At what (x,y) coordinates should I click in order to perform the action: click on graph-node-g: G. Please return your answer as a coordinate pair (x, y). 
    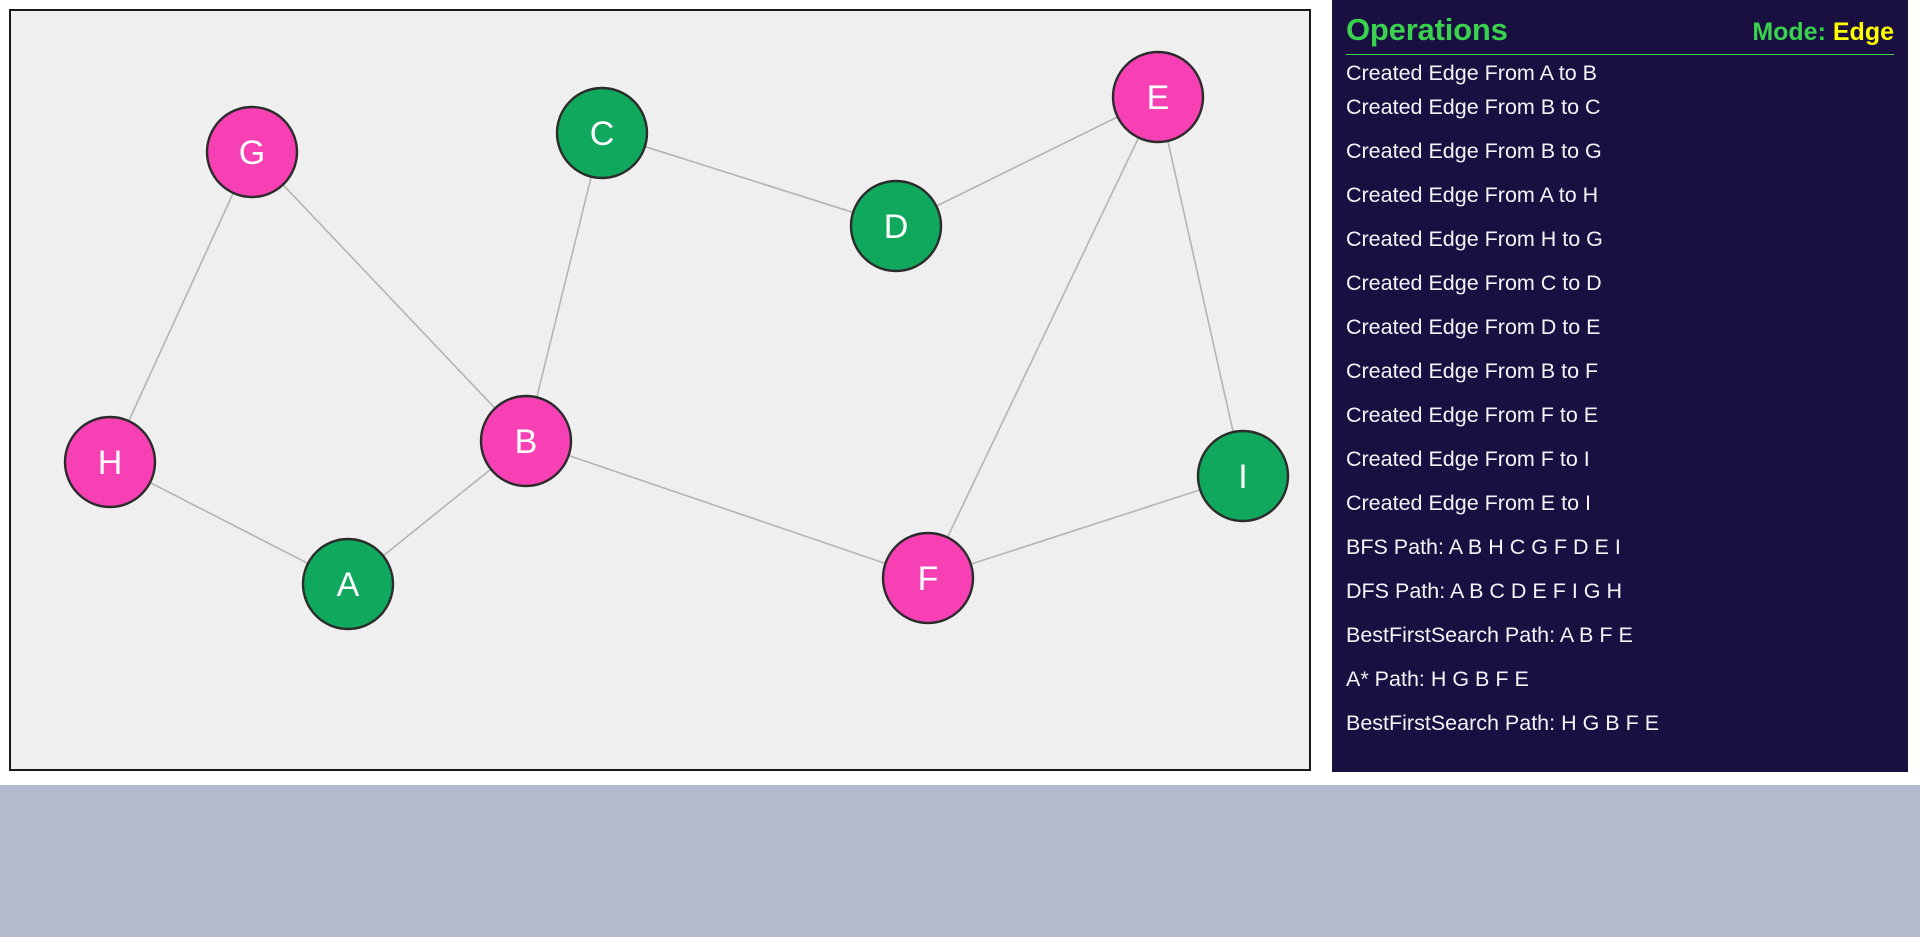
    Looking at the image, I should click on (252, 152).